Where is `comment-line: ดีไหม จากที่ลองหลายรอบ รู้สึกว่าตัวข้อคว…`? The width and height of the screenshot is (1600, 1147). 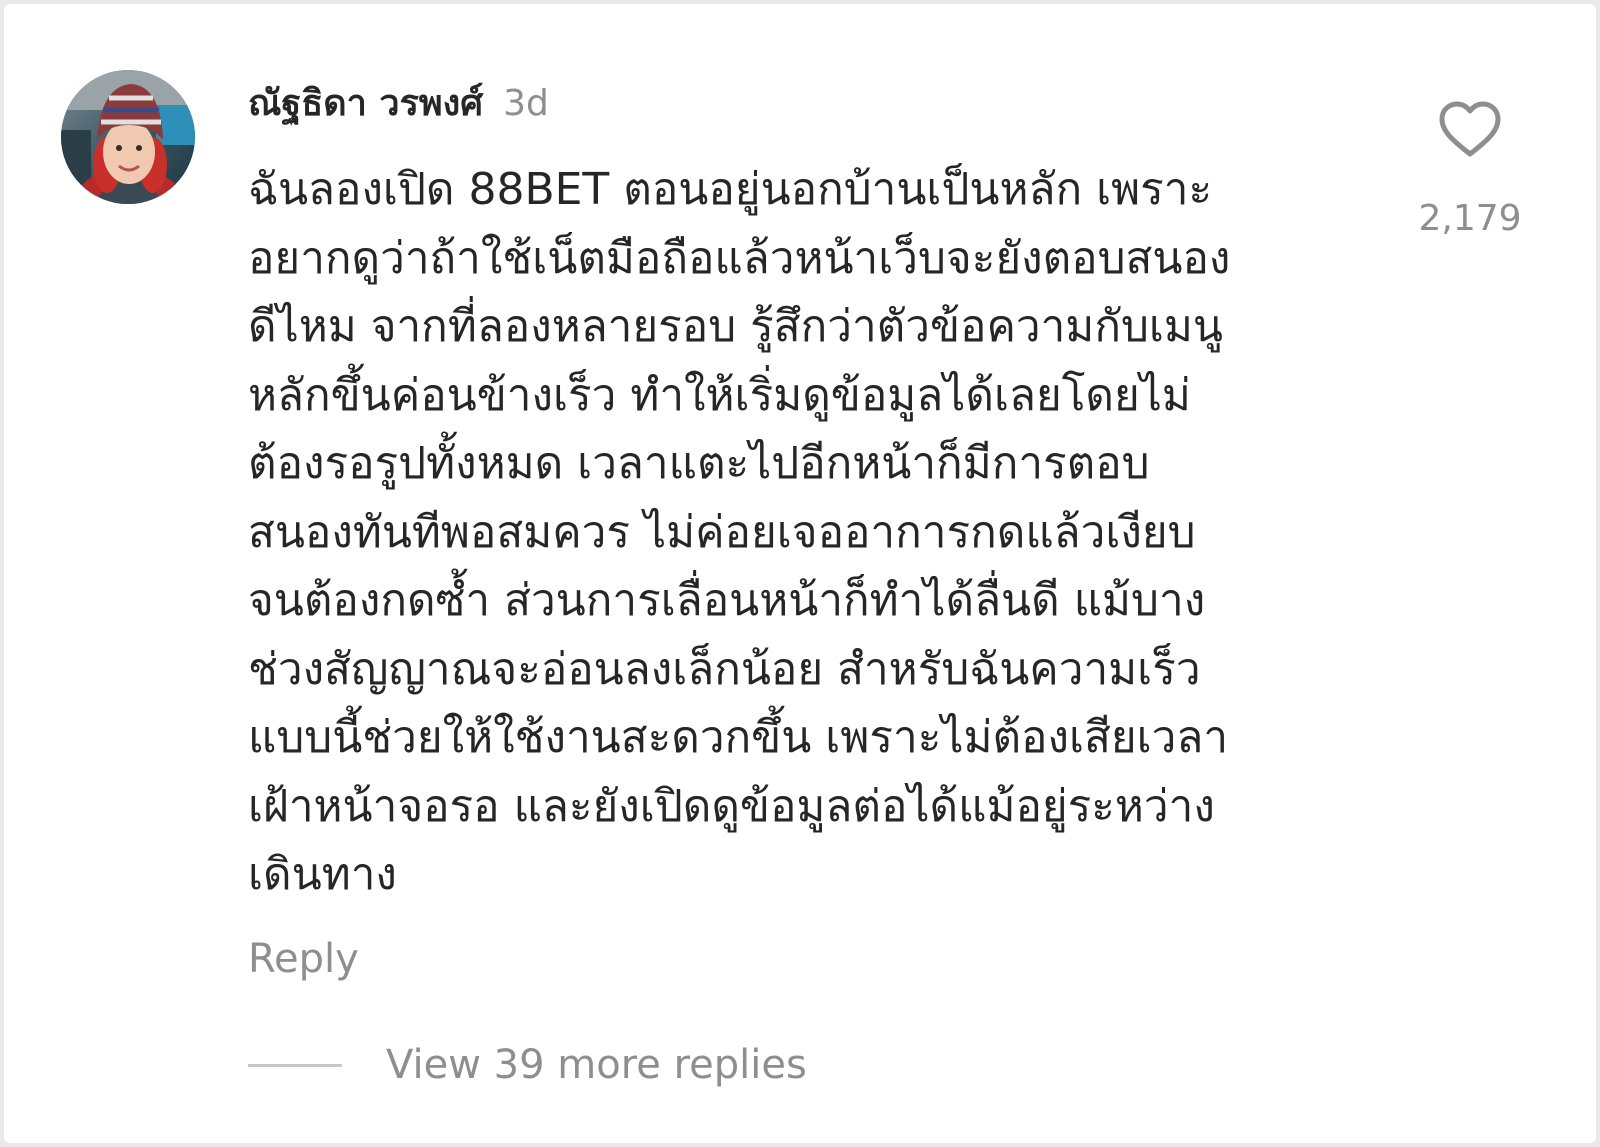 comment-line: ดีไหม จากที่ลองหลายรอบ รู้สึกว่าตัวข้อคว… is located at coordinates (736, 326).